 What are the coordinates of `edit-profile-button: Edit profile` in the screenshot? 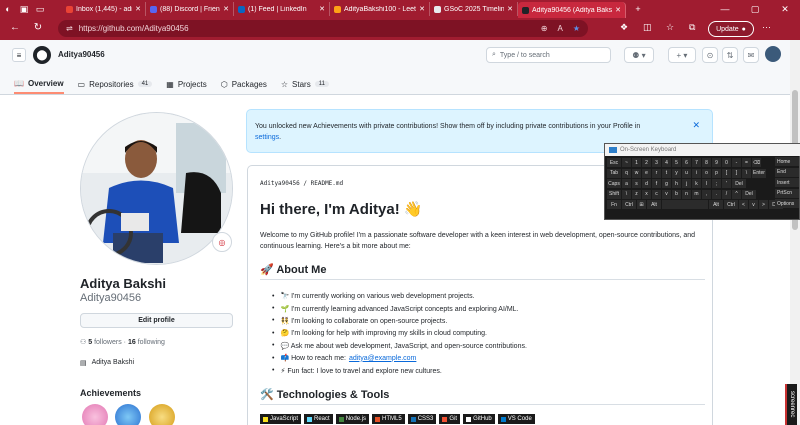 It's located at (156, 320).